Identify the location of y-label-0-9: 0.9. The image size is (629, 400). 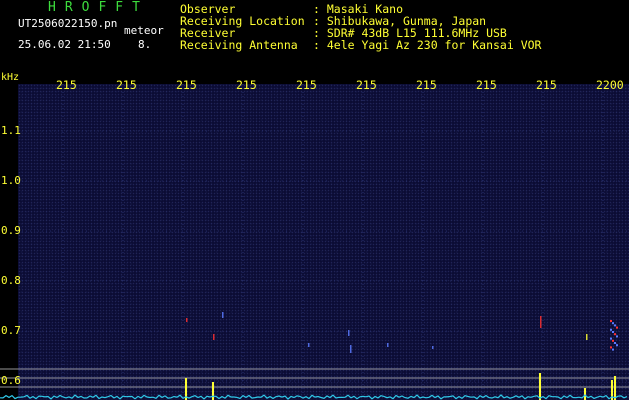
(11, 230).